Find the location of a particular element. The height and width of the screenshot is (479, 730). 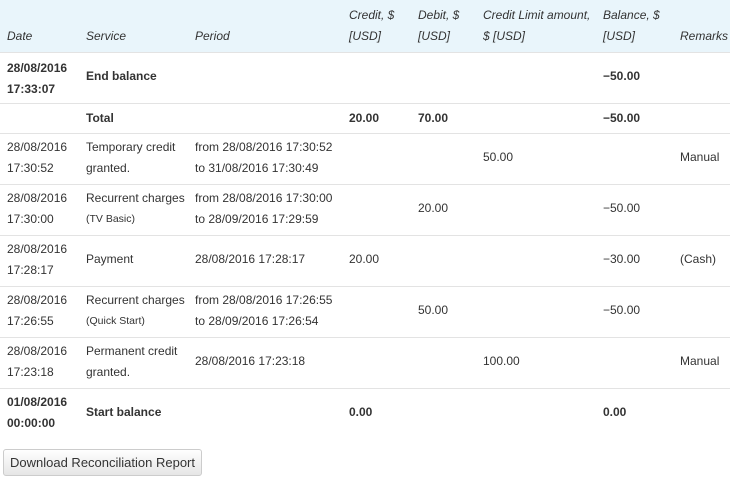

header-credit-limit-line1: Credit Limit amount, is located at coordinates (537, 15).